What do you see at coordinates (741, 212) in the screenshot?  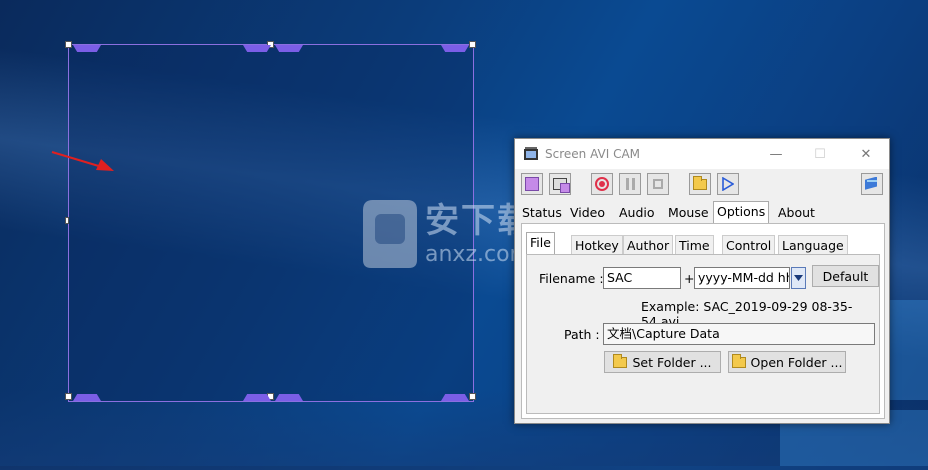 I see `tab-options: Options` at bounding box center [741, 212].